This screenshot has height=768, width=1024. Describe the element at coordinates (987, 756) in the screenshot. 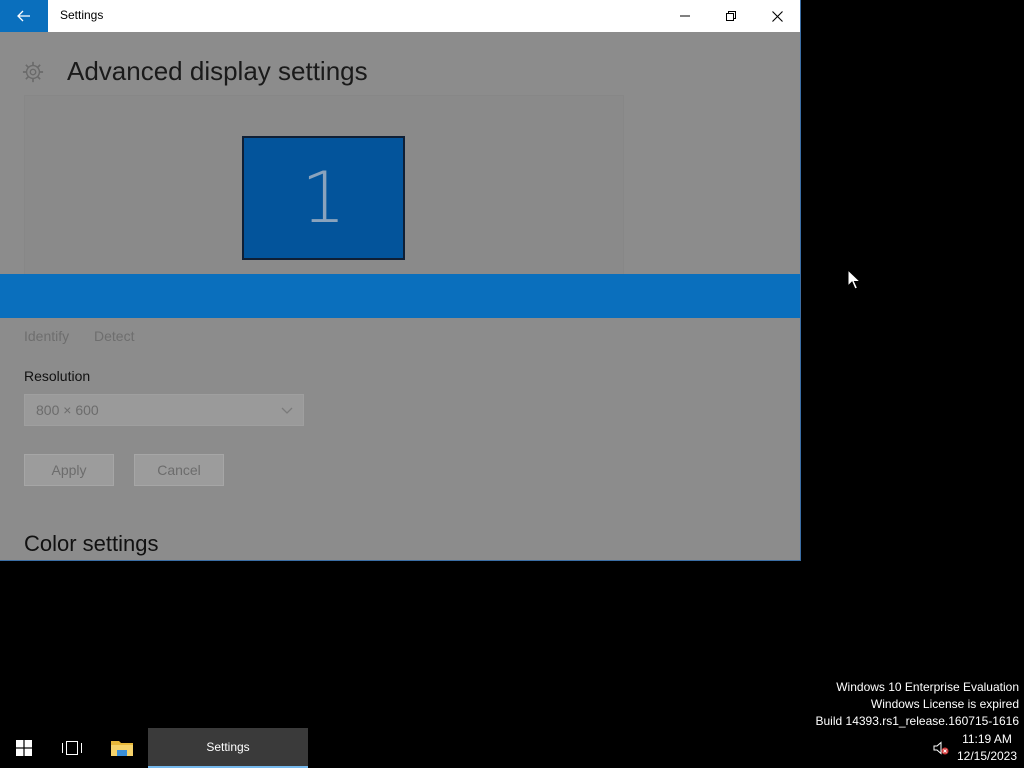

I see `clock-date: 12/15/2023` at that location.